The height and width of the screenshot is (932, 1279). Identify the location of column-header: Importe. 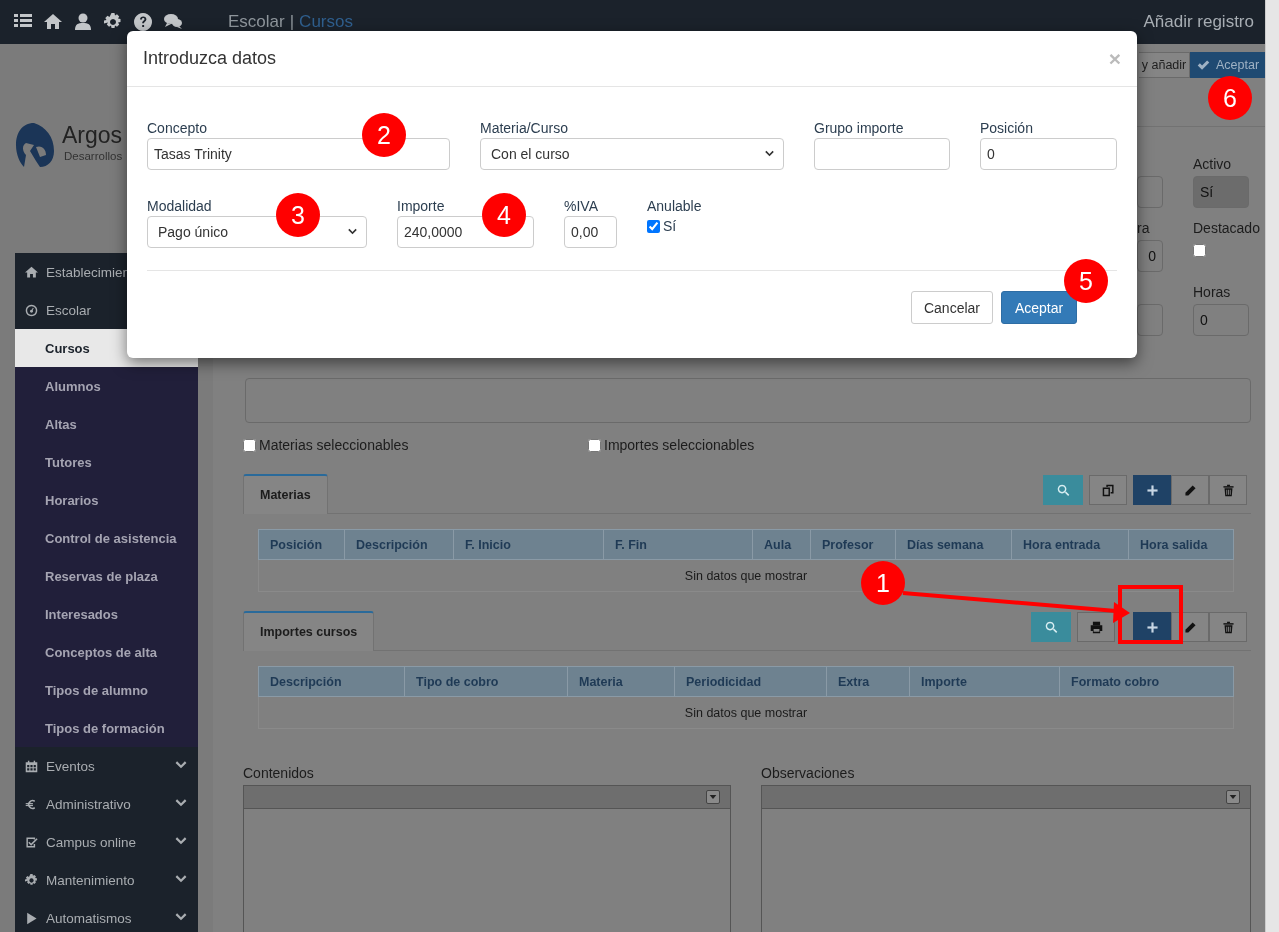
(984, 681).